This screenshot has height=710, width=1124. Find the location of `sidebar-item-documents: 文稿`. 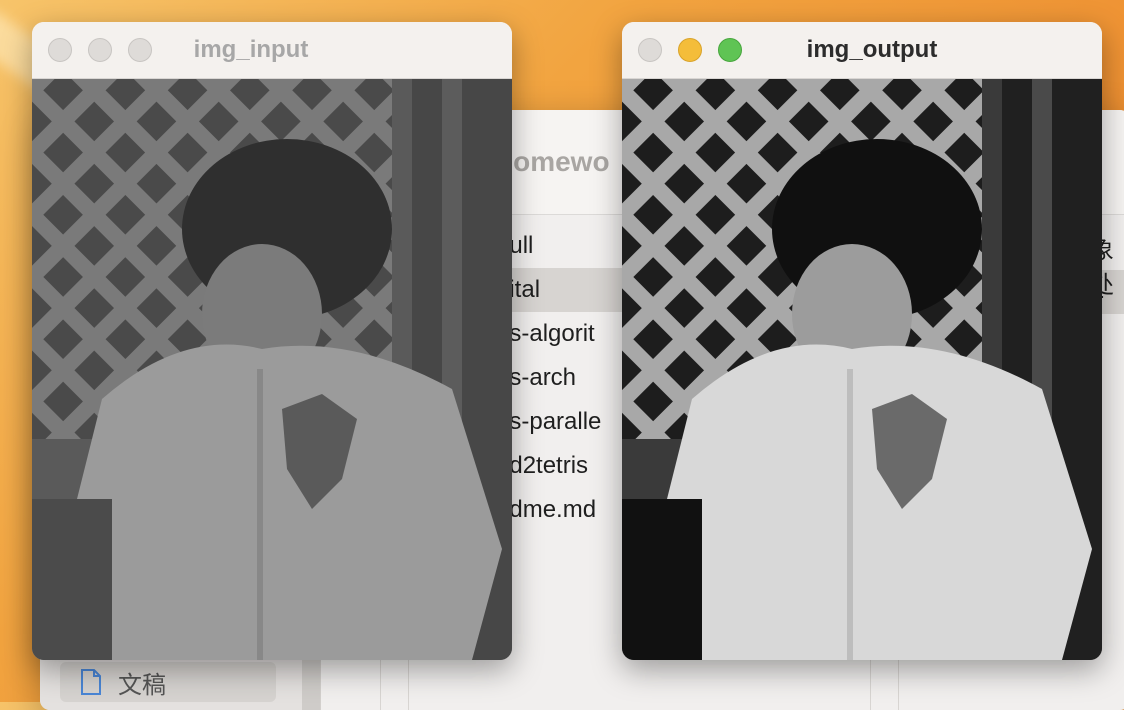

sidebar-item-documents: 文稿 is located at coordinates (168, 682).